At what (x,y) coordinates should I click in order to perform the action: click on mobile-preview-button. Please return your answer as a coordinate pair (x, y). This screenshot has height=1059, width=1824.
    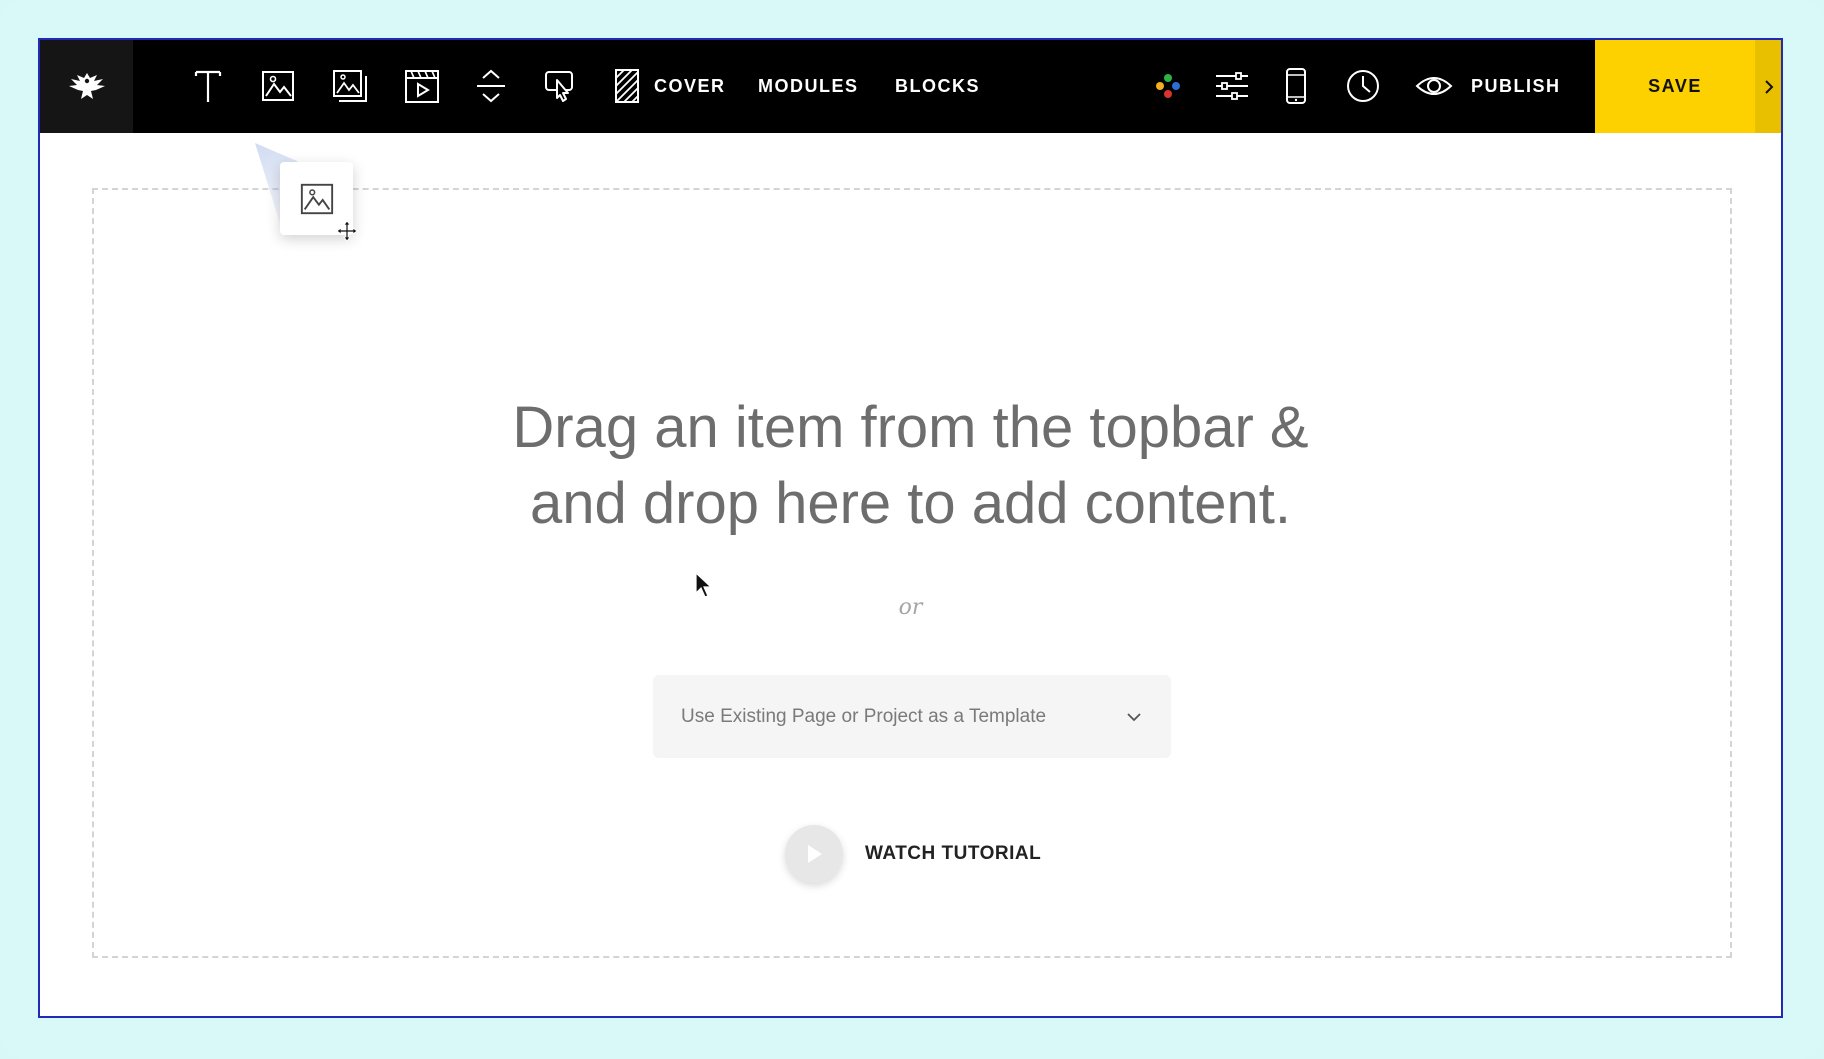
    Looking at the image, I should click on (1296, 86).